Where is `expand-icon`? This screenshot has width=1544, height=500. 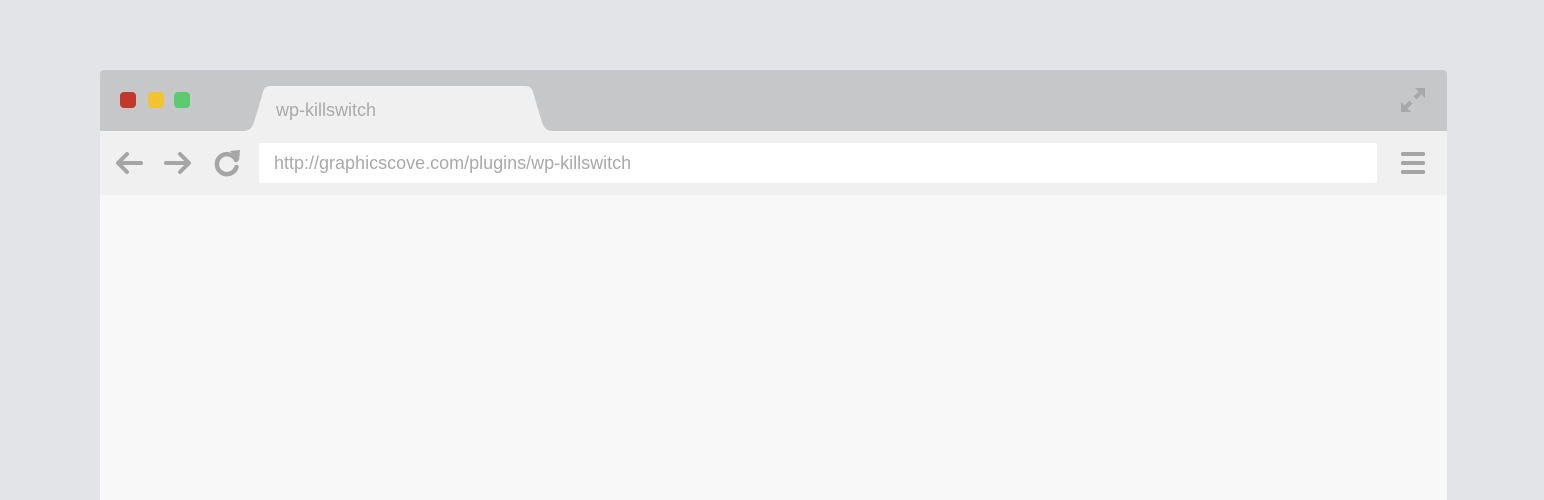
expand-icon is located at coordinates (1413, 100).